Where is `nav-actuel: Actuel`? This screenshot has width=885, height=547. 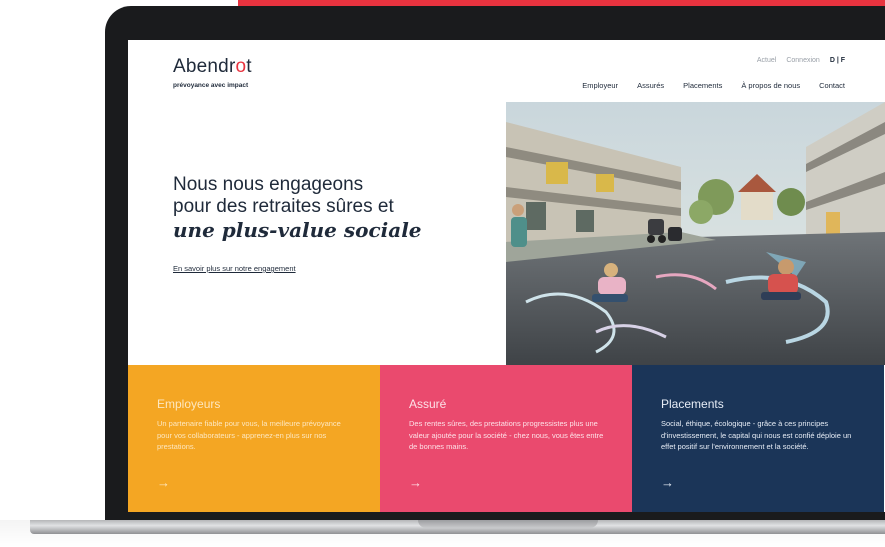
nav-actuel: Actuel is located at coordinates (766, 60).